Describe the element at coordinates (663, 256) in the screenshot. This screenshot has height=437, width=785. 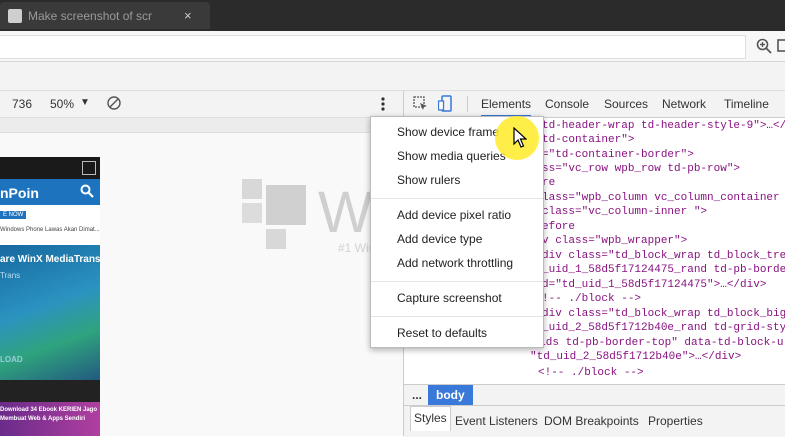
I see `dom-line: div class="td_block_wrap td_block_tre` at that location.